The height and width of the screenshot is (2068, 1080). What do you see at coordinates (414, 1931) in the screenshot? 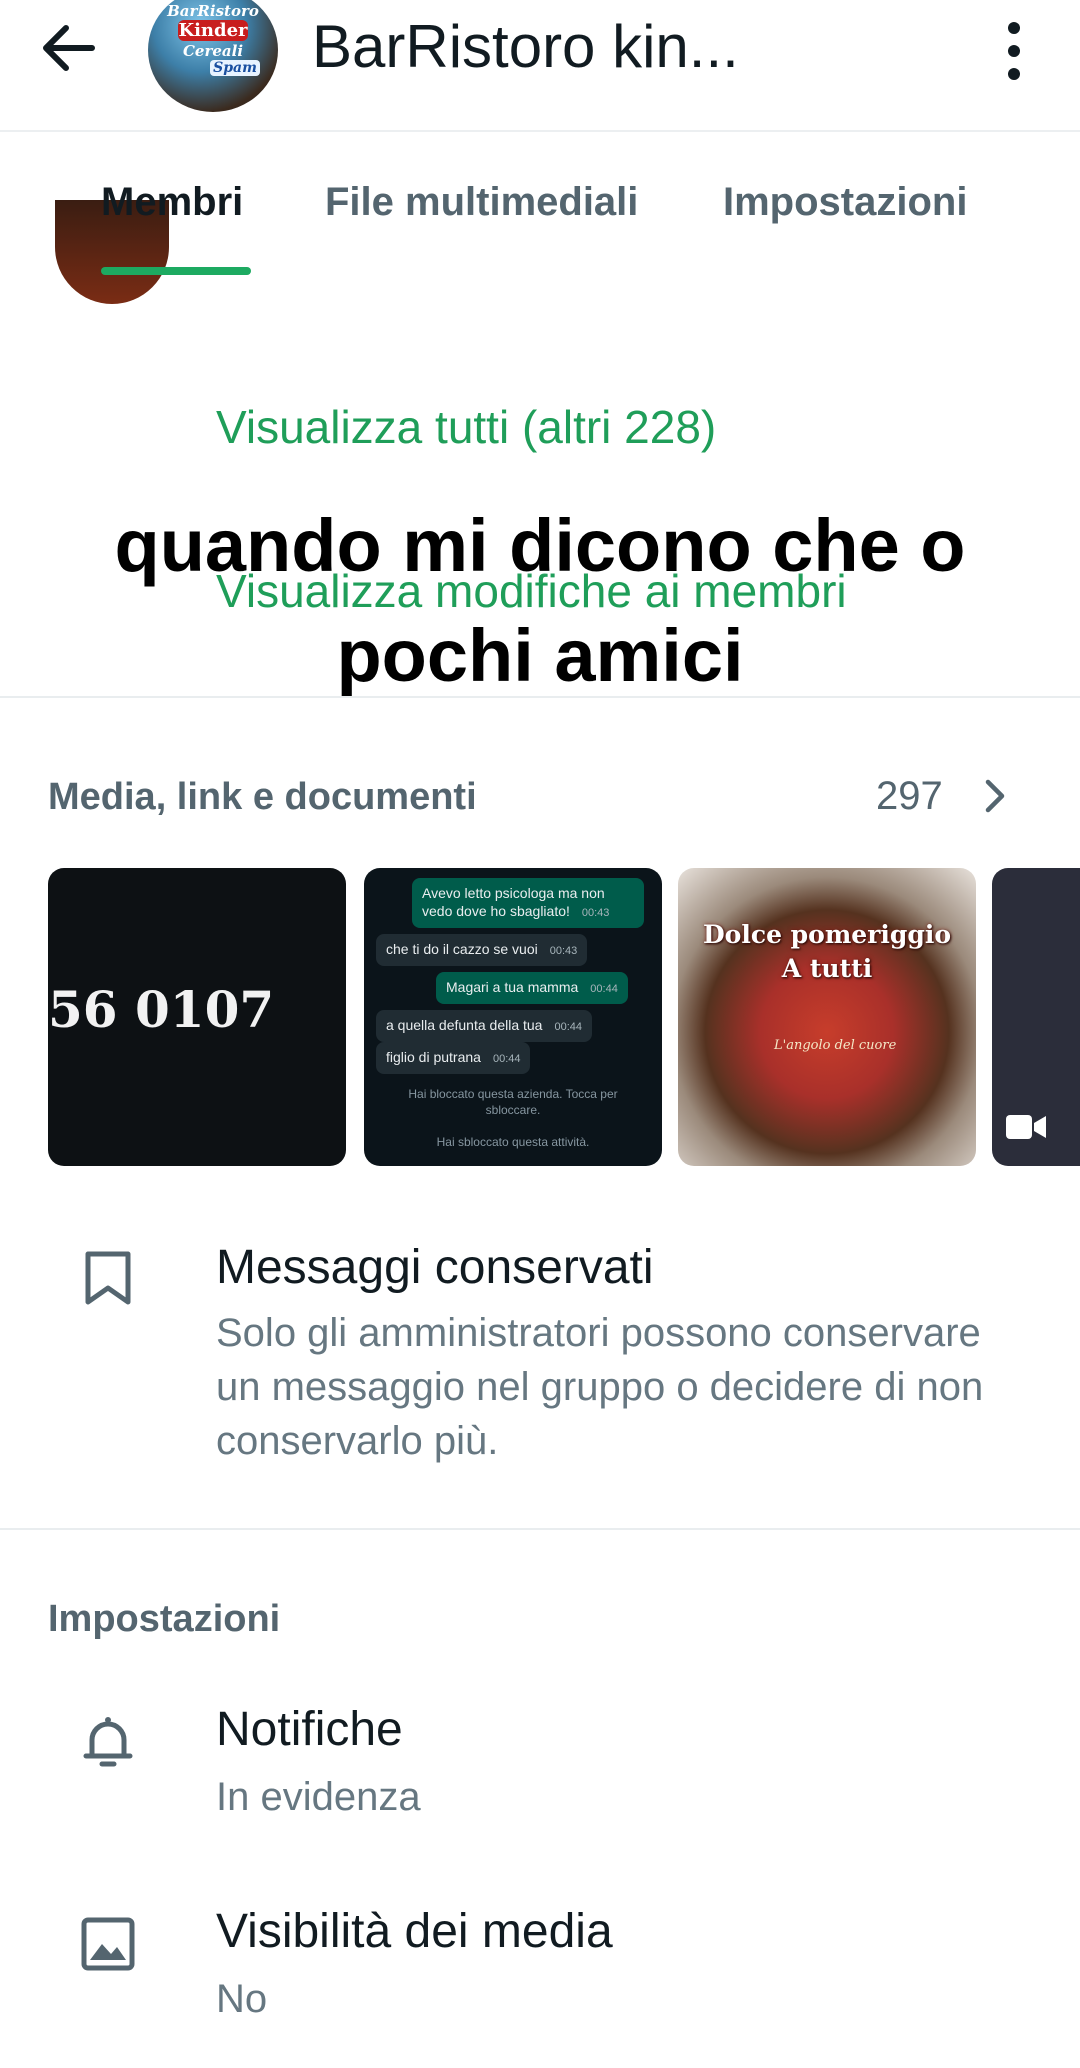
I see `media-visibility-title: Visibilità dei media` at bounding box center [414, 1931].